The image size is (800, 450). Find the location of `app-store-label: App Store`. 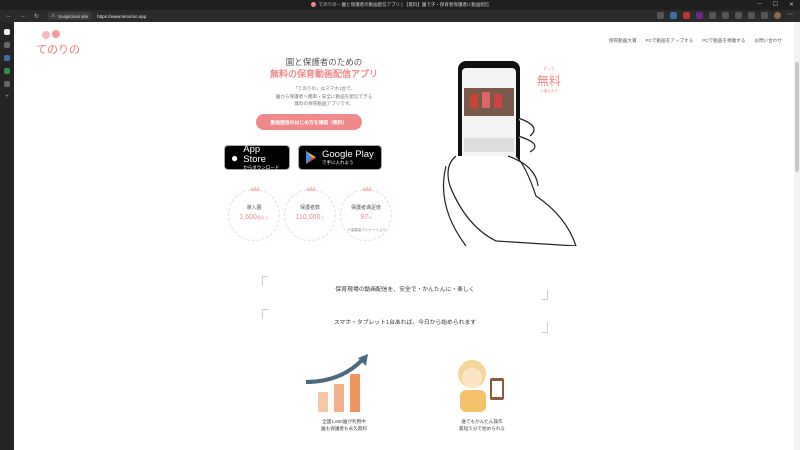

app-store-label: App Store is located at coordinates (254, 154).